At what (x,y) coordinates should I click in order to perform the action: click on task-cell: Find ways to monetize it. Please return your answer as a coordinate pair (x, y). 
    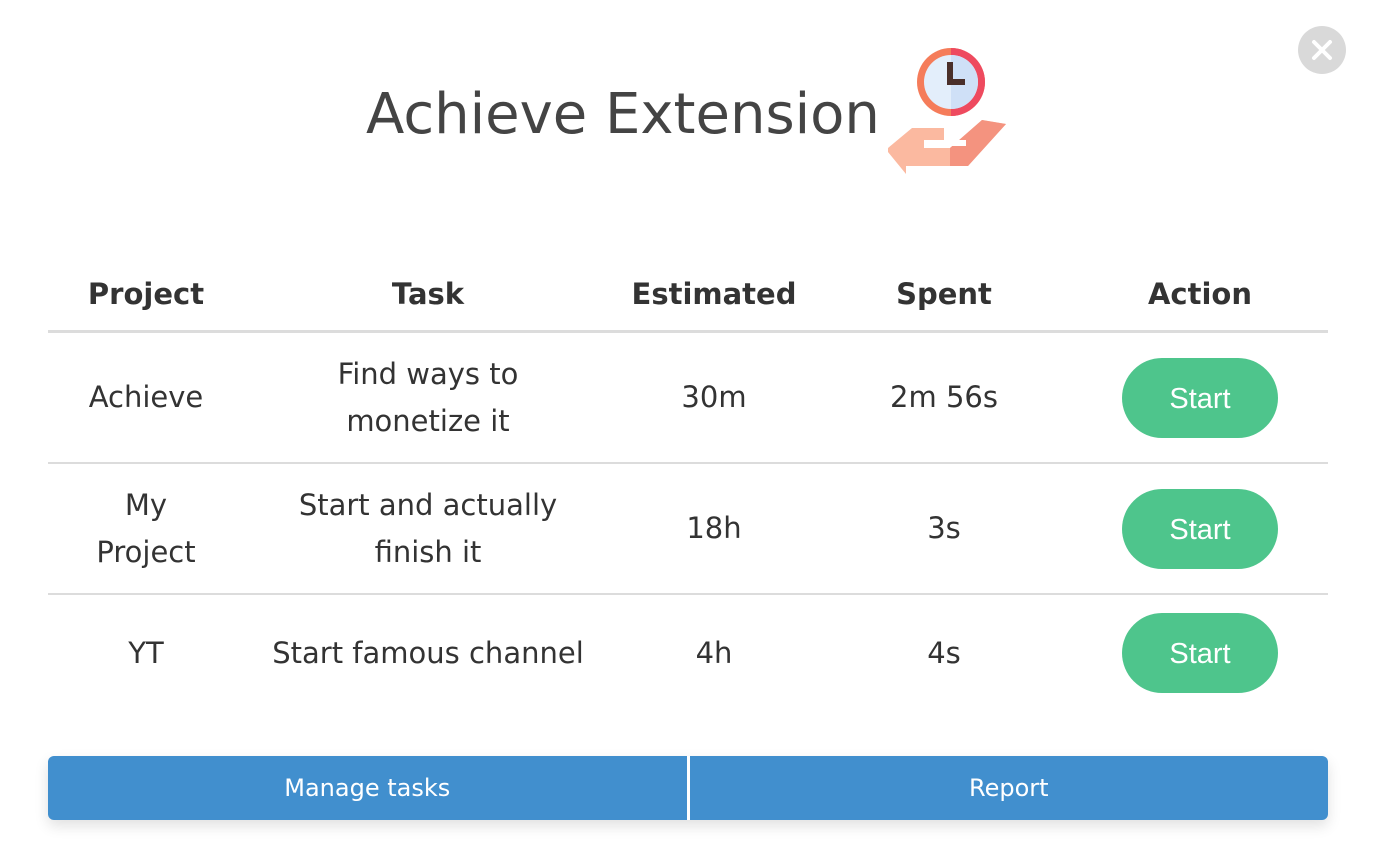
    Looking at the image, I should click on (428, 397).